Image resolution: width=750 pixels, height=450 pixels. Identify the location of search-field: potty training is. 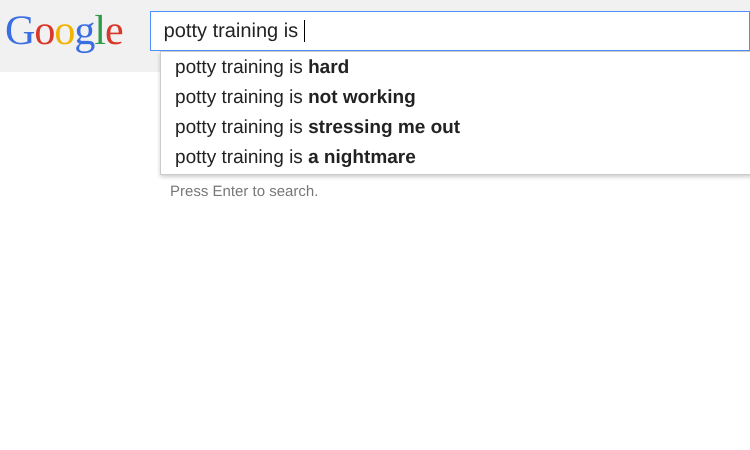
(450, 31).